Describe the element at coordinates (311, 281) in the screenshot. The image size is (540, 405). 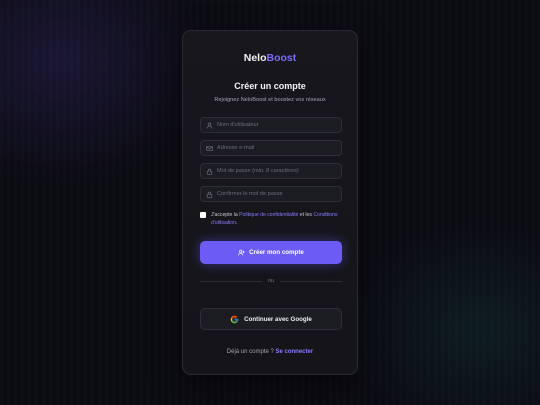
I see `divider-line-right` at that location.